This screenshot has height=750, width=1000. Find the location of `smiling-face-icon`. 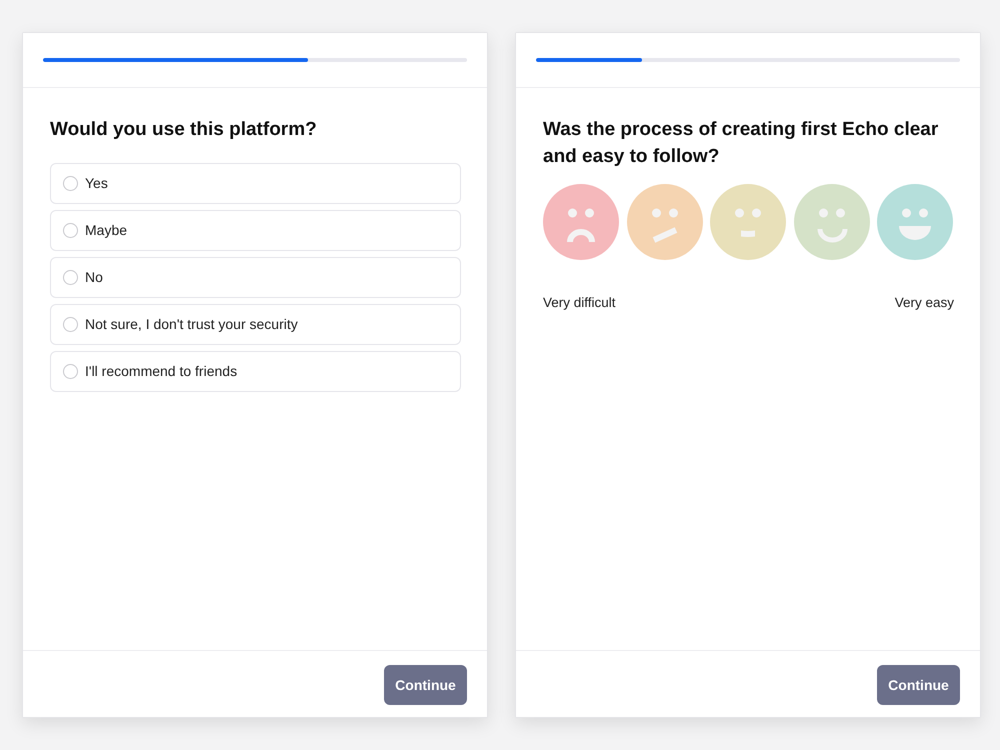

smiling-face-icon is located at coordinates (832, 222).